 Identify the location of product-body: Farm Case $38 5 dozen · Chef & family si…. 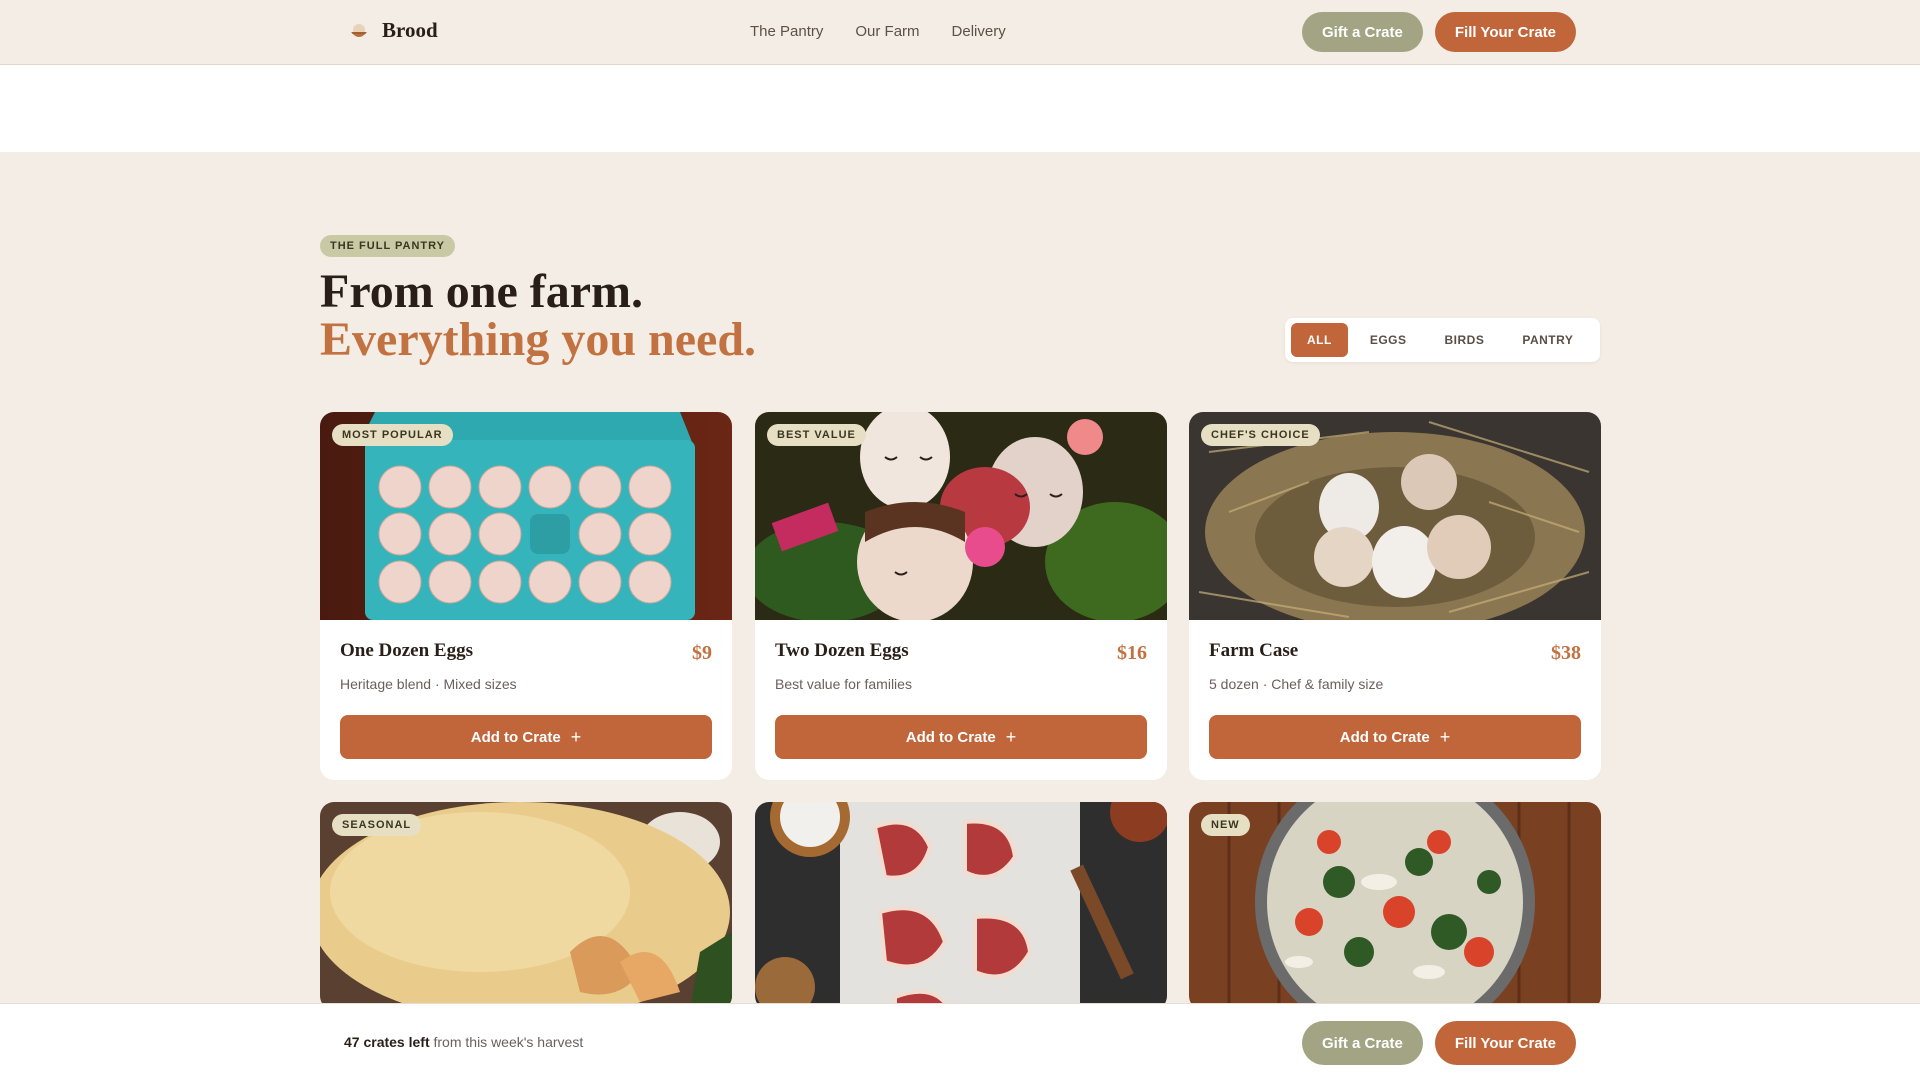
(1395, 700).